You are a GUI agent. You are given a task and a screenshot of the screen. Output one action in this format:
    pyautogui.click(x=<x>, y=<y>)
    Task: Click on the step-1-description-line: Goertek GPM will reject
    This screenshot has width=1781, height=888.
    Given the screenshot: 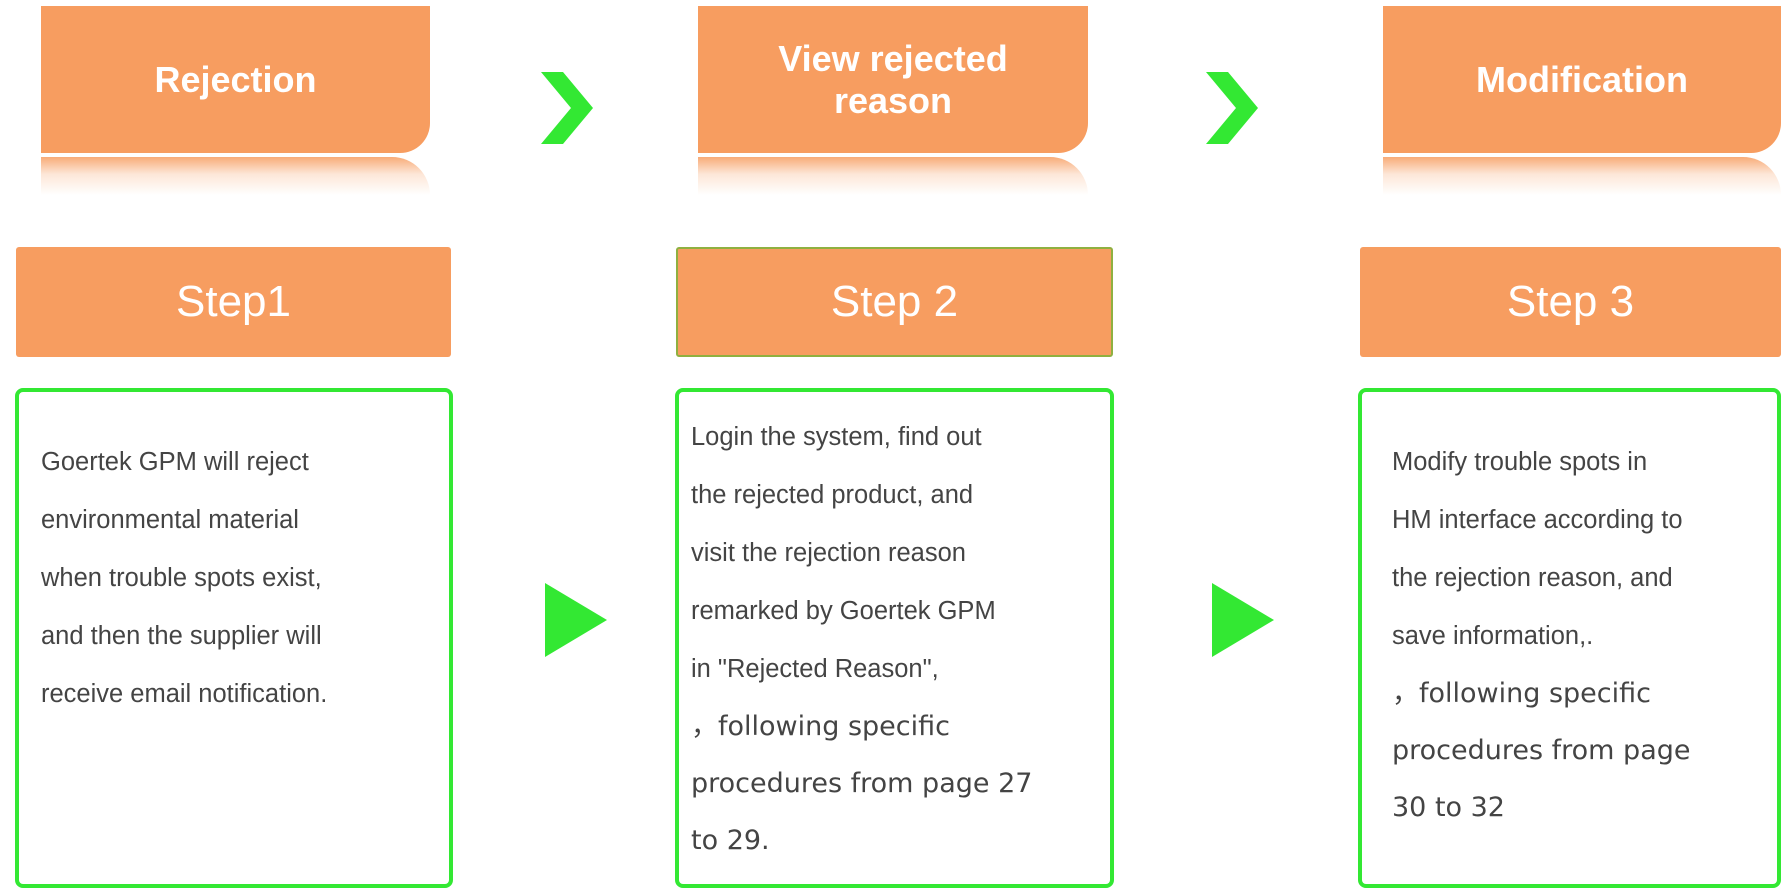 What is the action you would take?
    pyautogui.click(x=175, y=462)
    